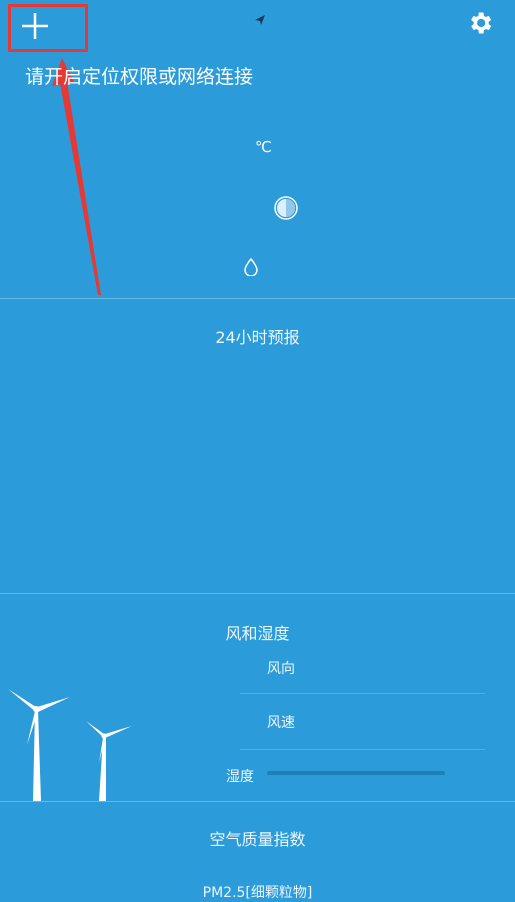 The height and width of the screenshot is (902, 515). I want to click on water-drop-icon, so click(251, 267).